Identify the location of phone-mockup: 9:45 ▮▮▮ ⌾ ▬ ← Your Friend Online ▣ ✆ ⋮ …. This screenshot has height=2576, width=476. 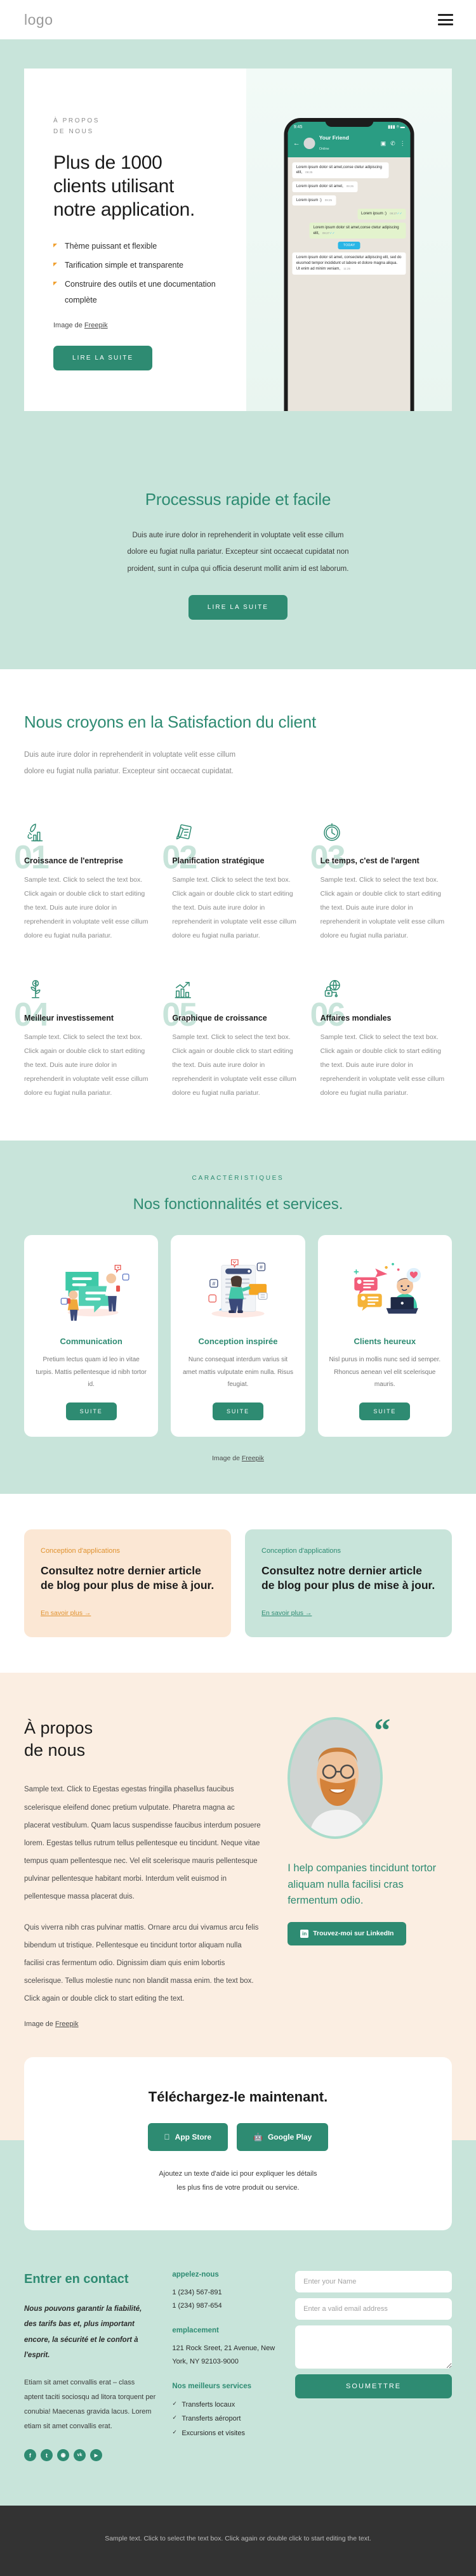
(349, 264).